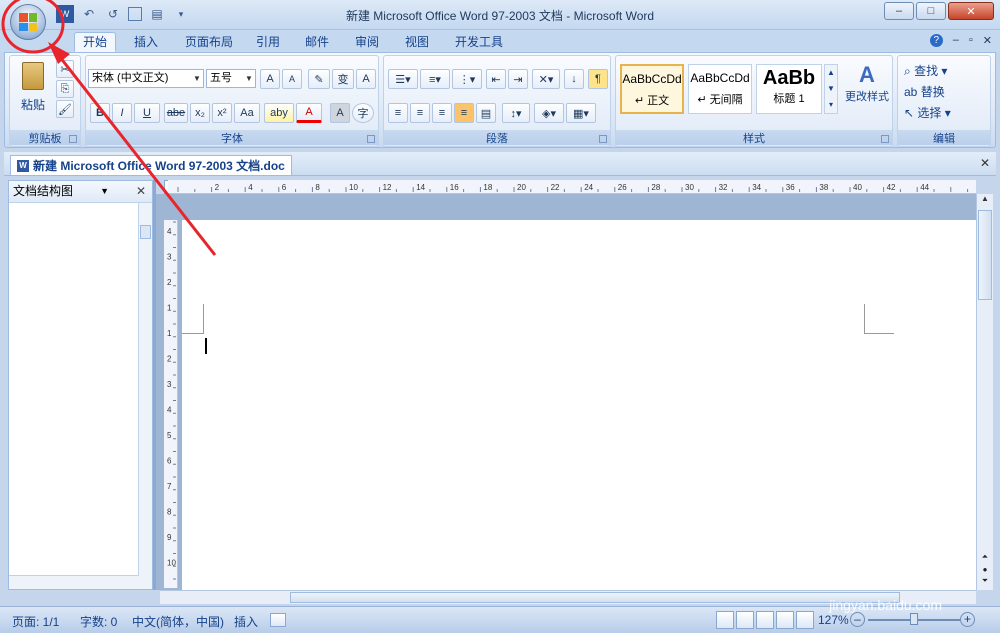 Image resolution: width=1000 pixels, height=633 pixels. What do you see at coordinates (581, 113) in the screenshot?
I see `borders-icon: ▦▾` at bounding box center [581, 113].